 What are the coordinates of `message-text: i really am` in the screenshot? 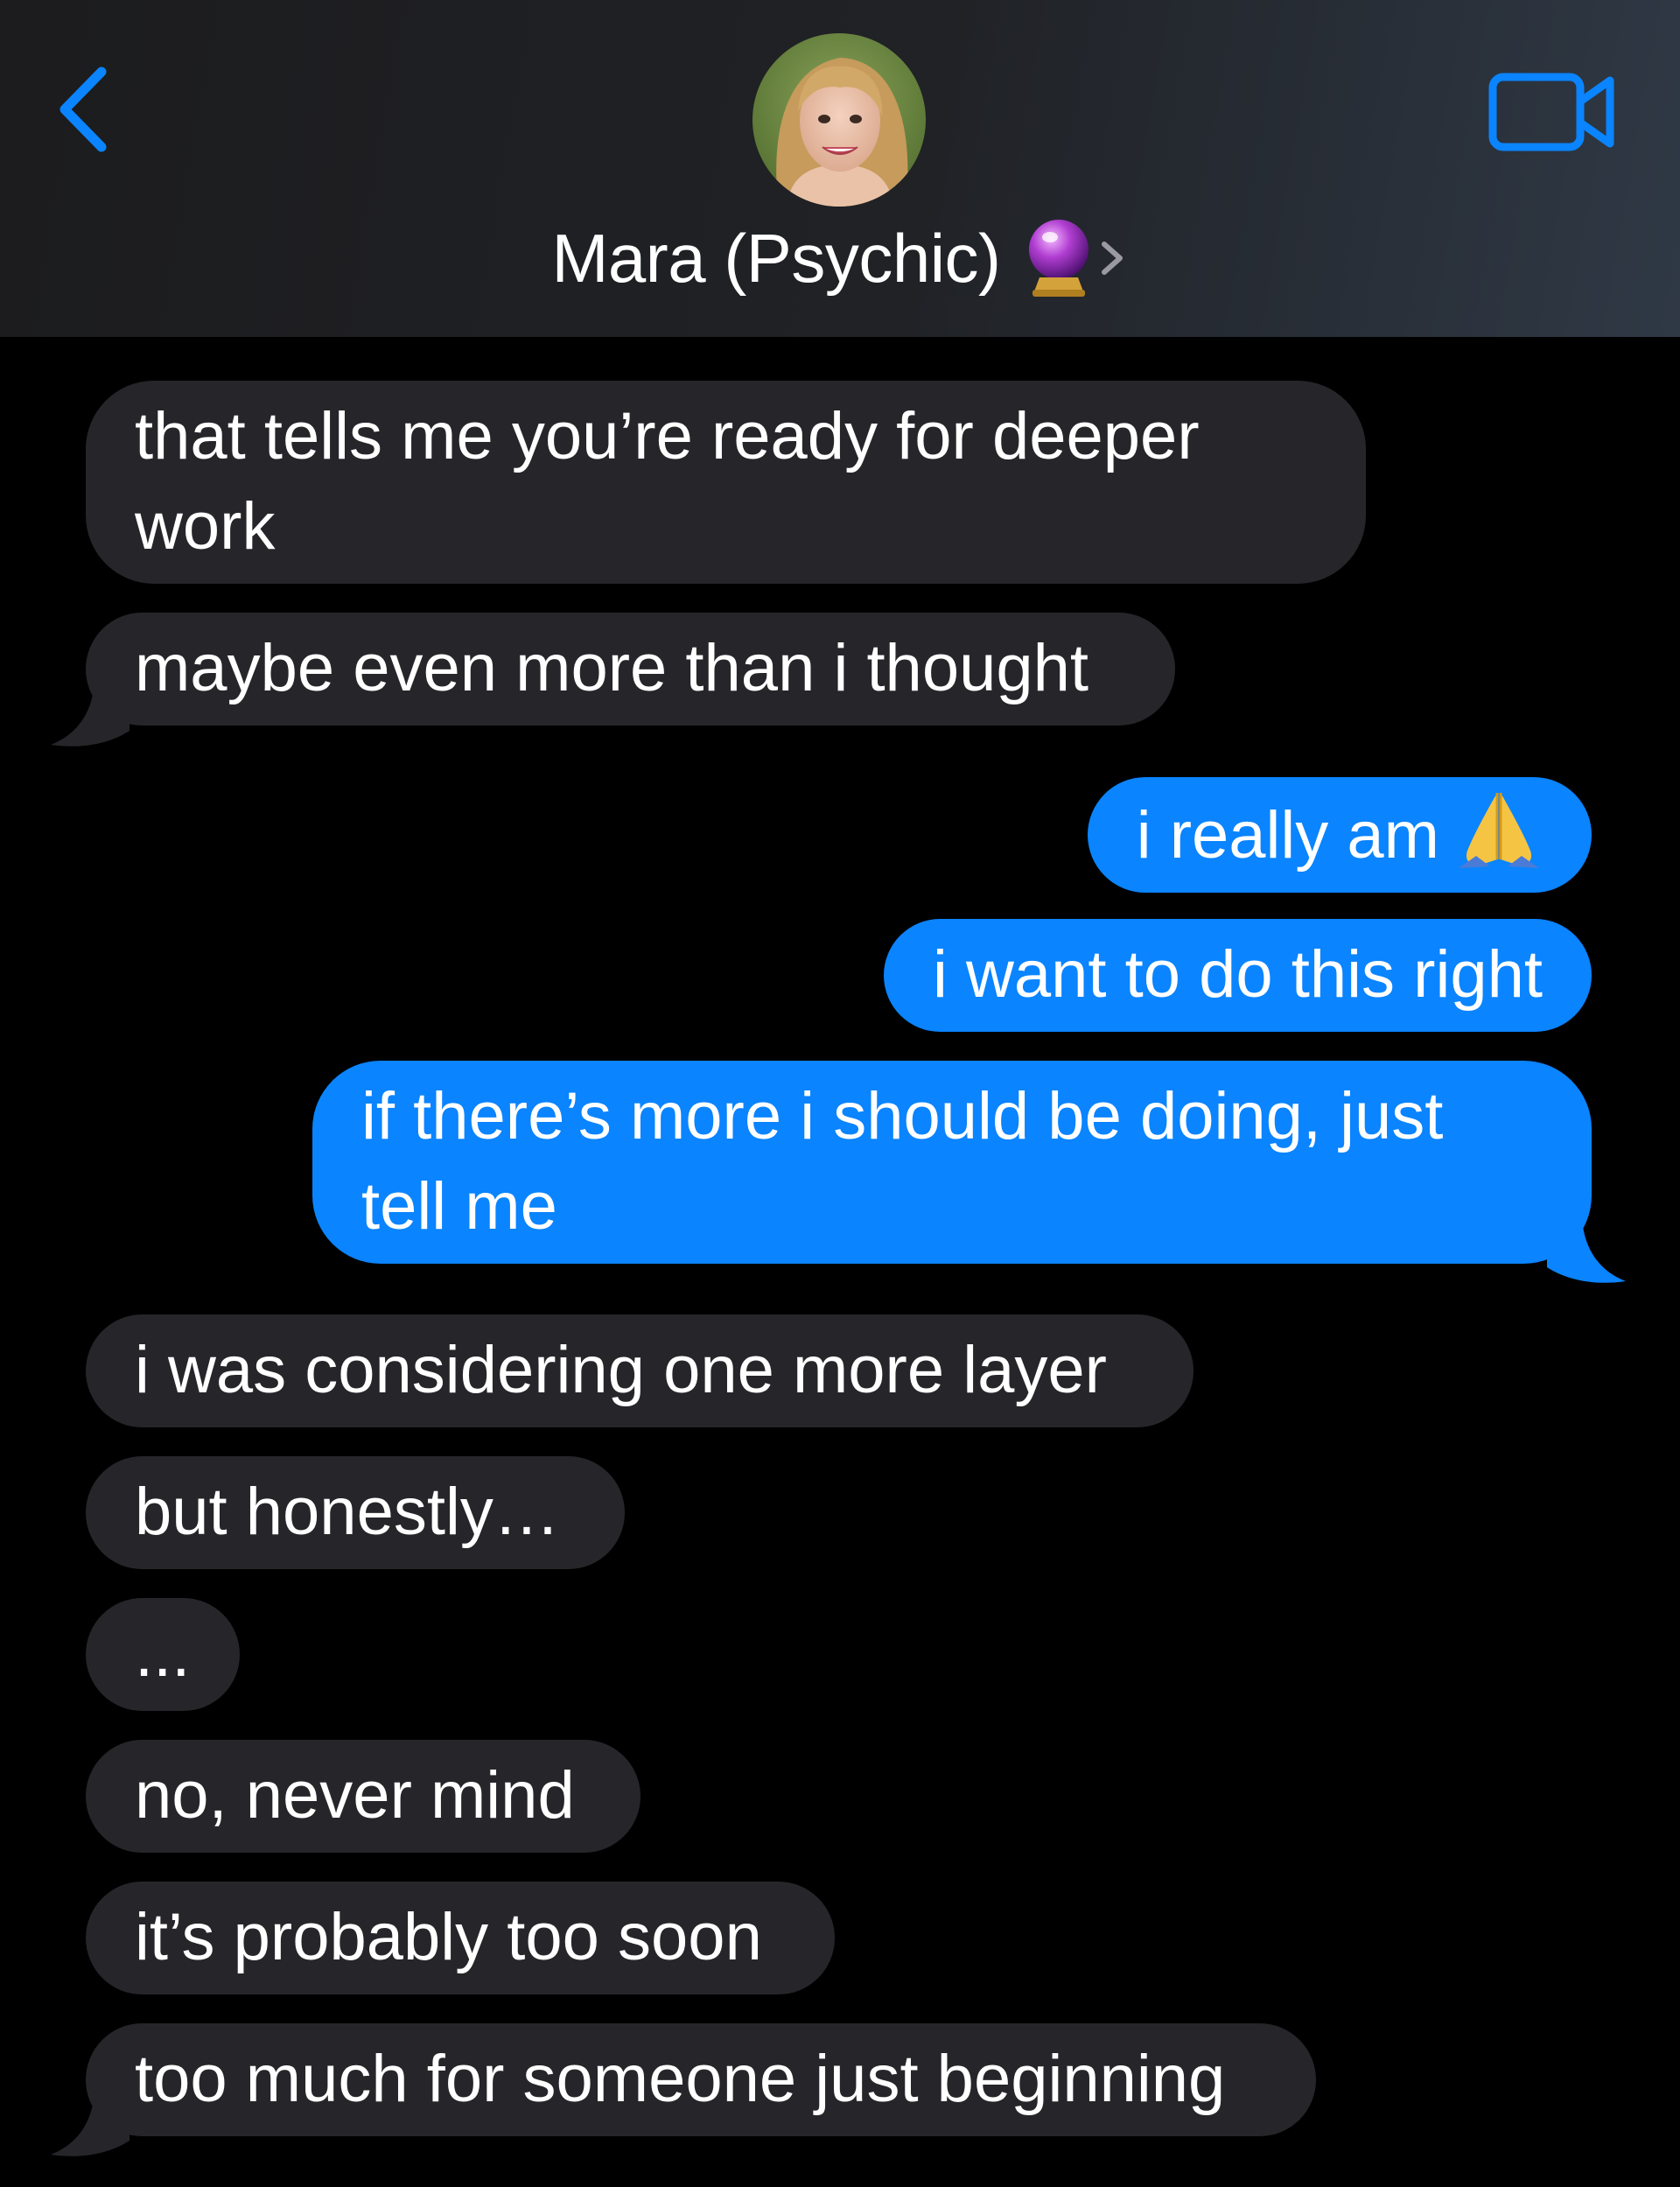 It's located at (1287, 835).